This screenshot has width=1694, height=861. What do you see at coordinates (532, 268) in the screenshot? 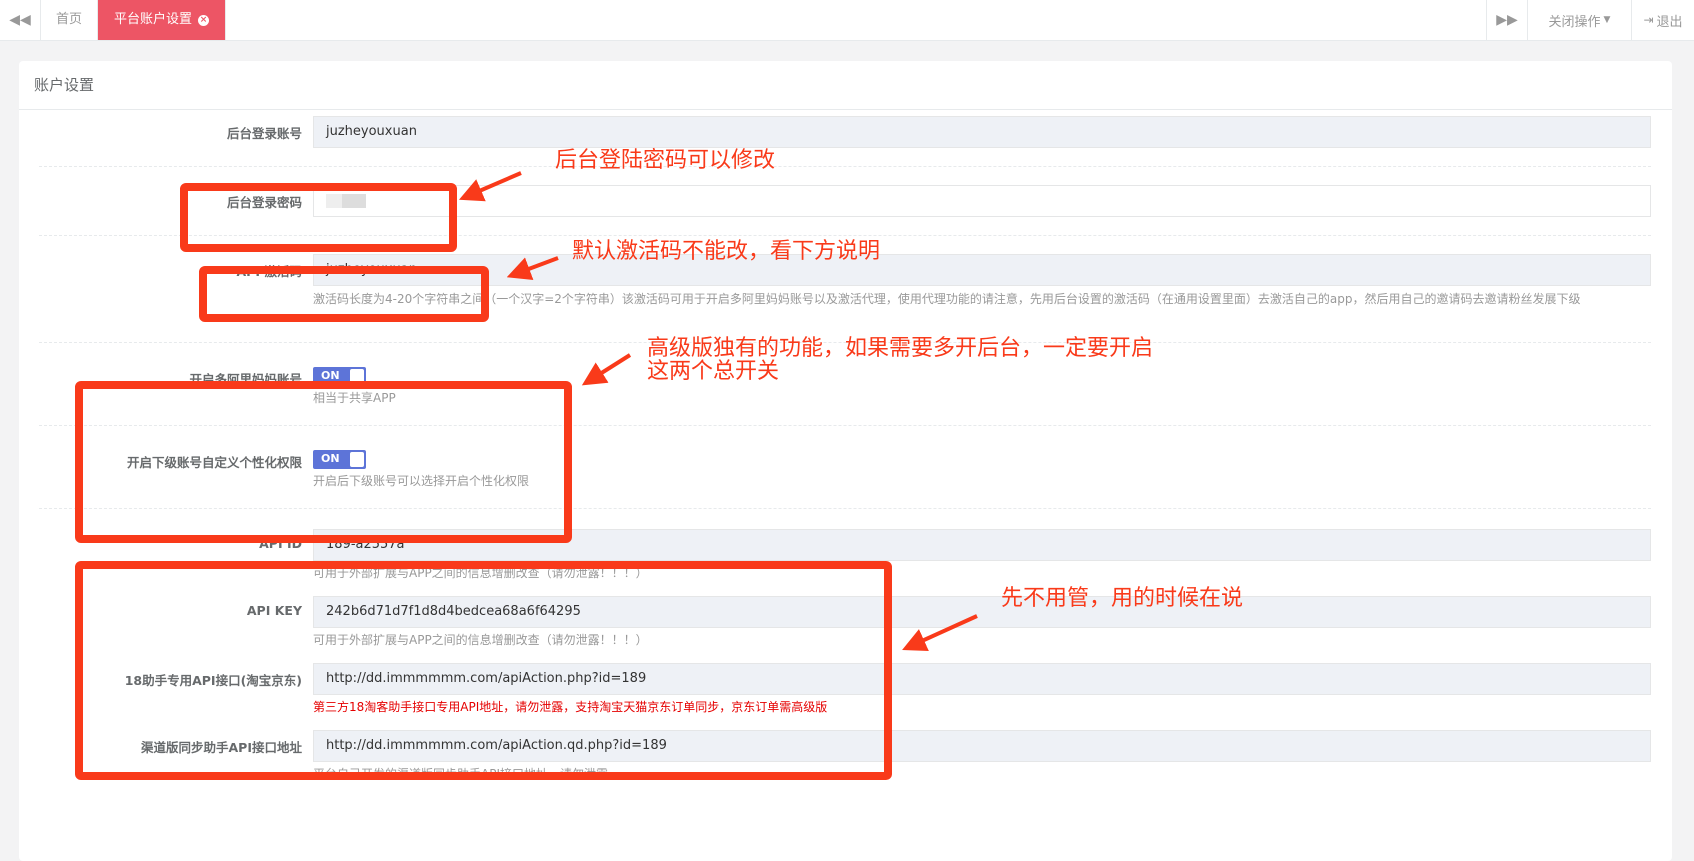
I see `annotation-arrow-app-code` at bounding box center [532, 268].